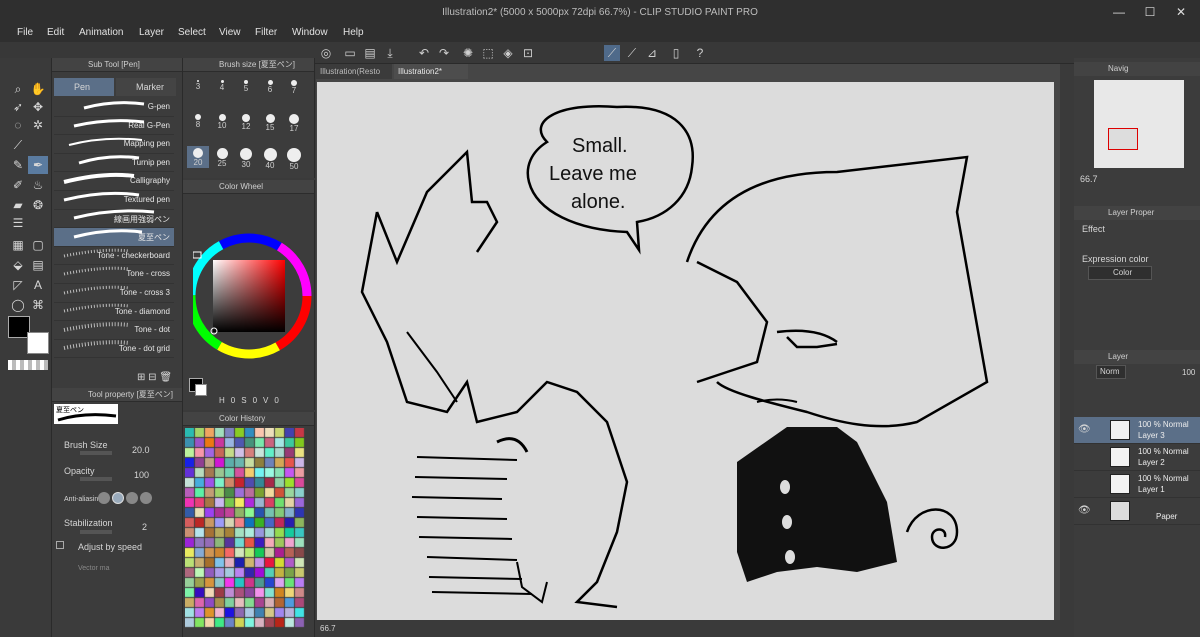  Describe the element at coordinates (18, 145) in the screenshot. I see `eyedropper-icon: ⟋` at that location.